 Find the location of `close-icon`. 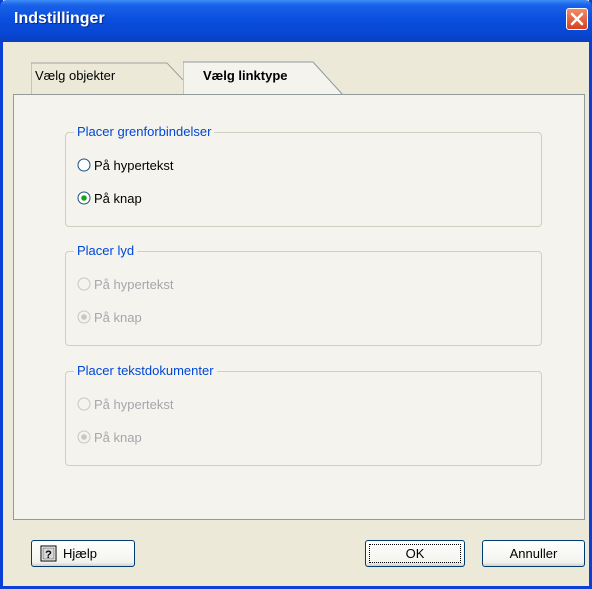

close-icon is located at coordinates (577, 19).